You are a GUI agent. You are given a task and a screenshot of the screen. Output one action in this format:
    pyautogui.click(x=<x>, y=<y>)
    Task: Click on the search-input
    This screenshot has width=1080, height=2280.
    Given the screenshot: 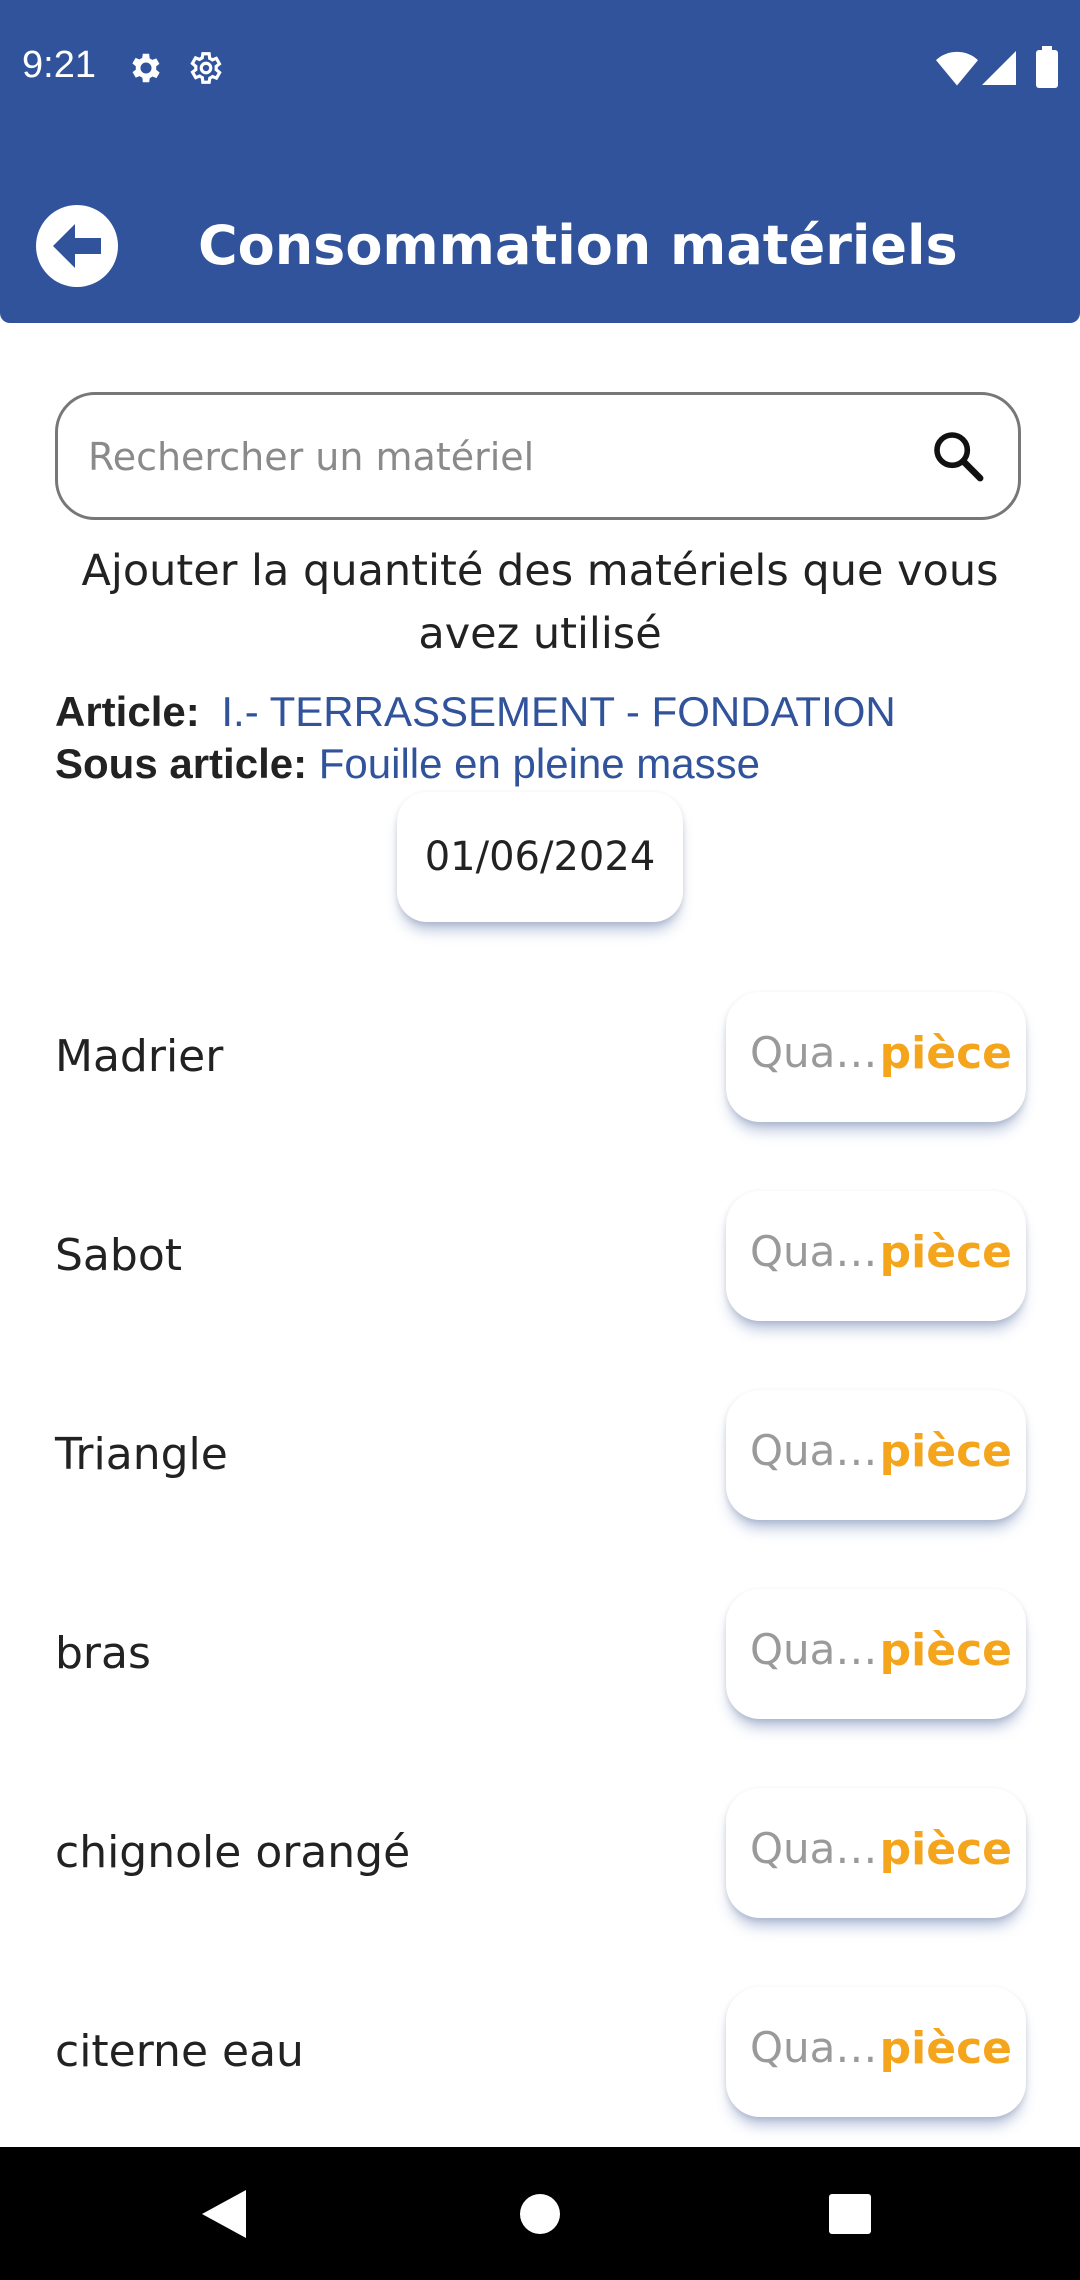 What is the action you would take?
    pyautogui.click(x=503, y=457)
    